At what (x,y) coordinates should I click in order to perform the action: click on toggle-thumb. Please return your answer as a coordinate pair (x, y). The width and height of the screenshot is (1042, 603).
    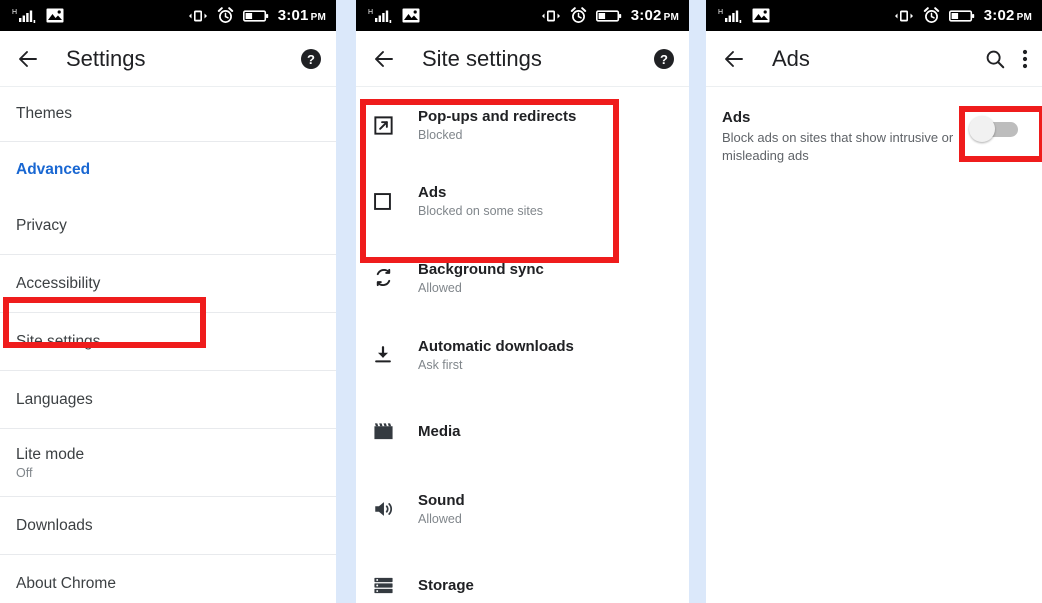
    Looking at the image, I should click on (982, 129).